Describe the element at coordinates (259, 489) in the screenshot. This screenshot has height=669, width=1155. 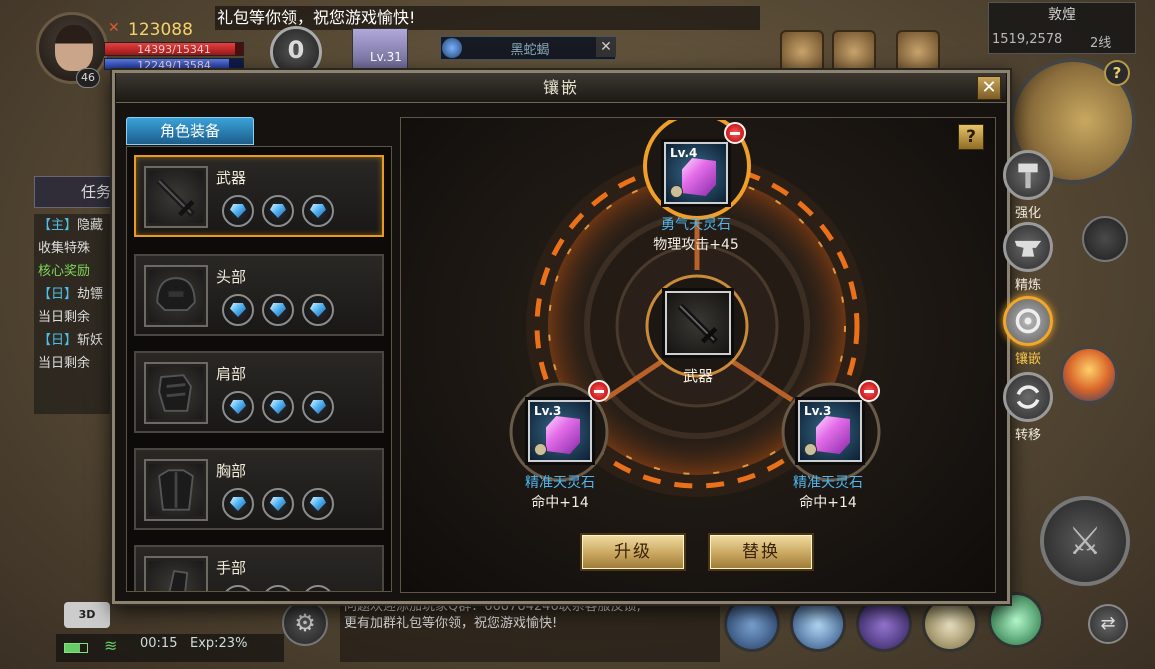
I see `equip-slot-chest: 胸部` at that location.